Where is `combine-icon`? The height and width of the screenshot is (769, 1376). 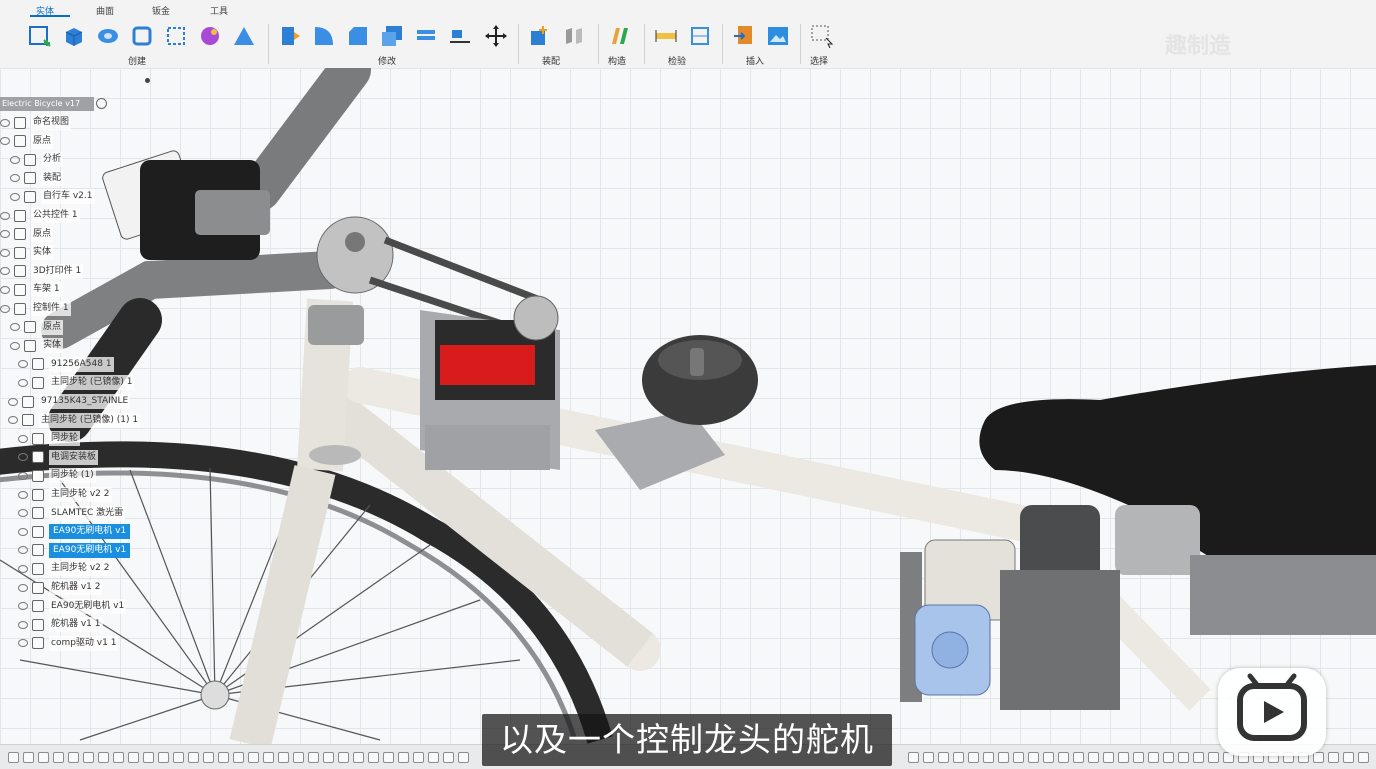 combine-icon is located at coordinates (426, 36).